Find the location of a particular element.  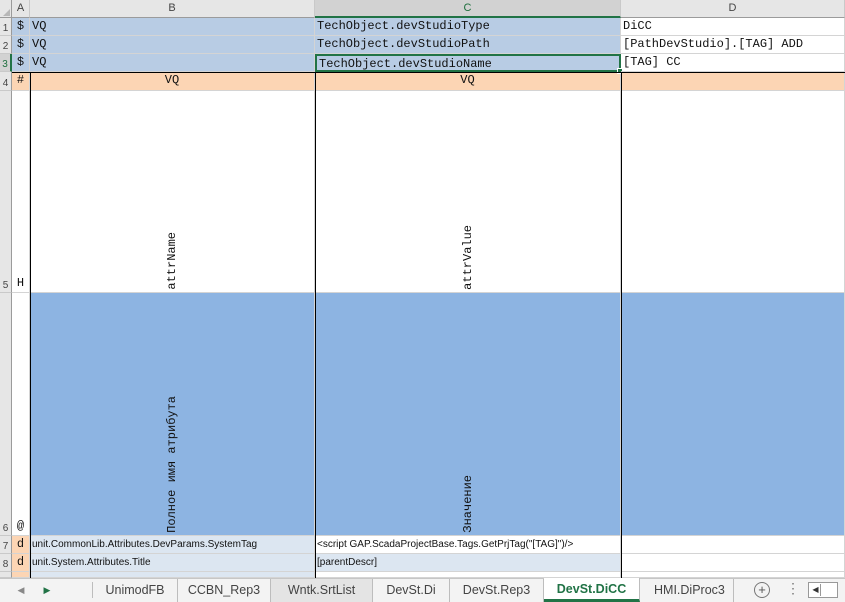

cell-c6-text: Значение is located at coordinates (467, 504).